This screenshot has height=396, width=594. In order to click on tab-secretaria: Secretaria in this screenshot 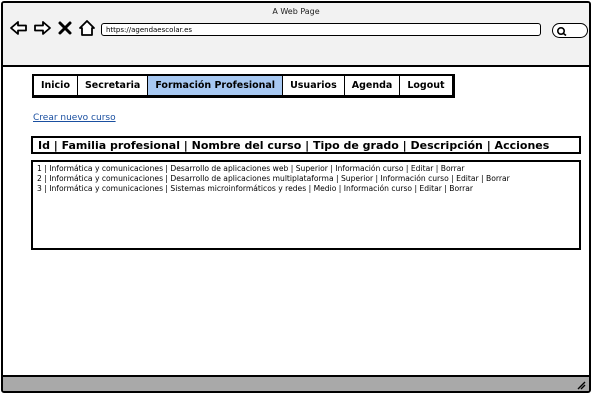, I will do `click(113, 85)`.